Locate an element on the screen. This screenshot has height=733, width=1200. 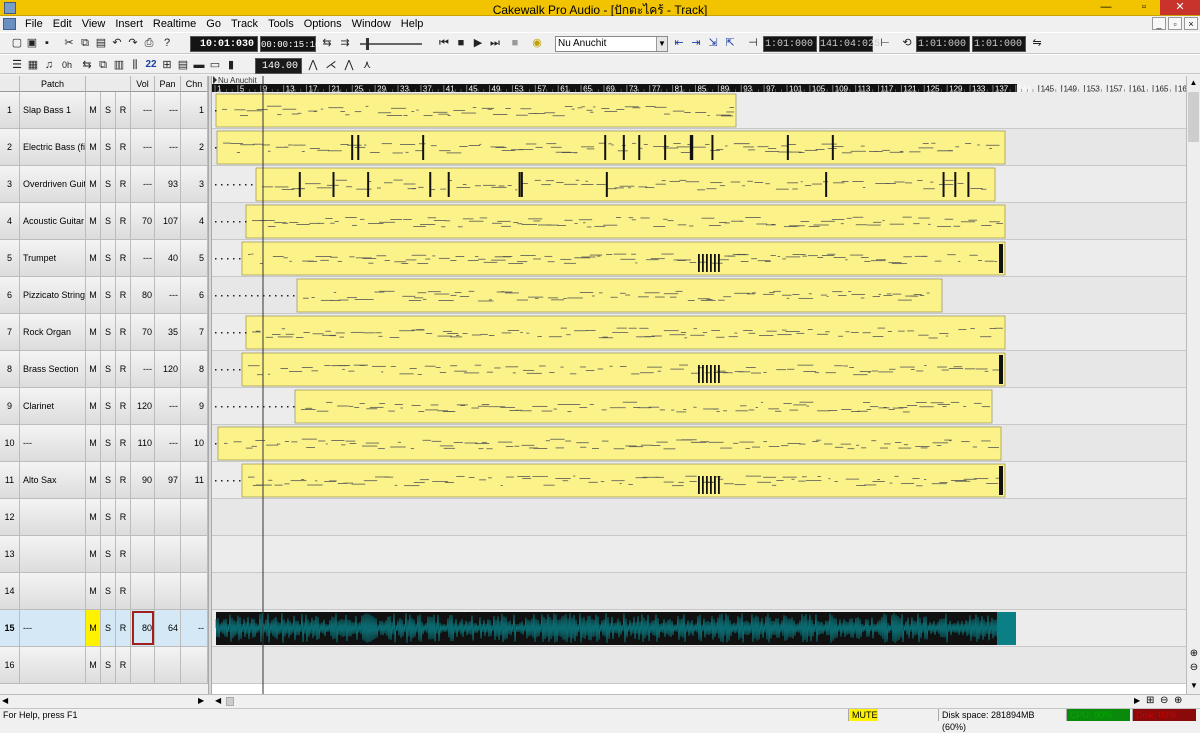
label-22: 22 is located at coordinates (151, 65).